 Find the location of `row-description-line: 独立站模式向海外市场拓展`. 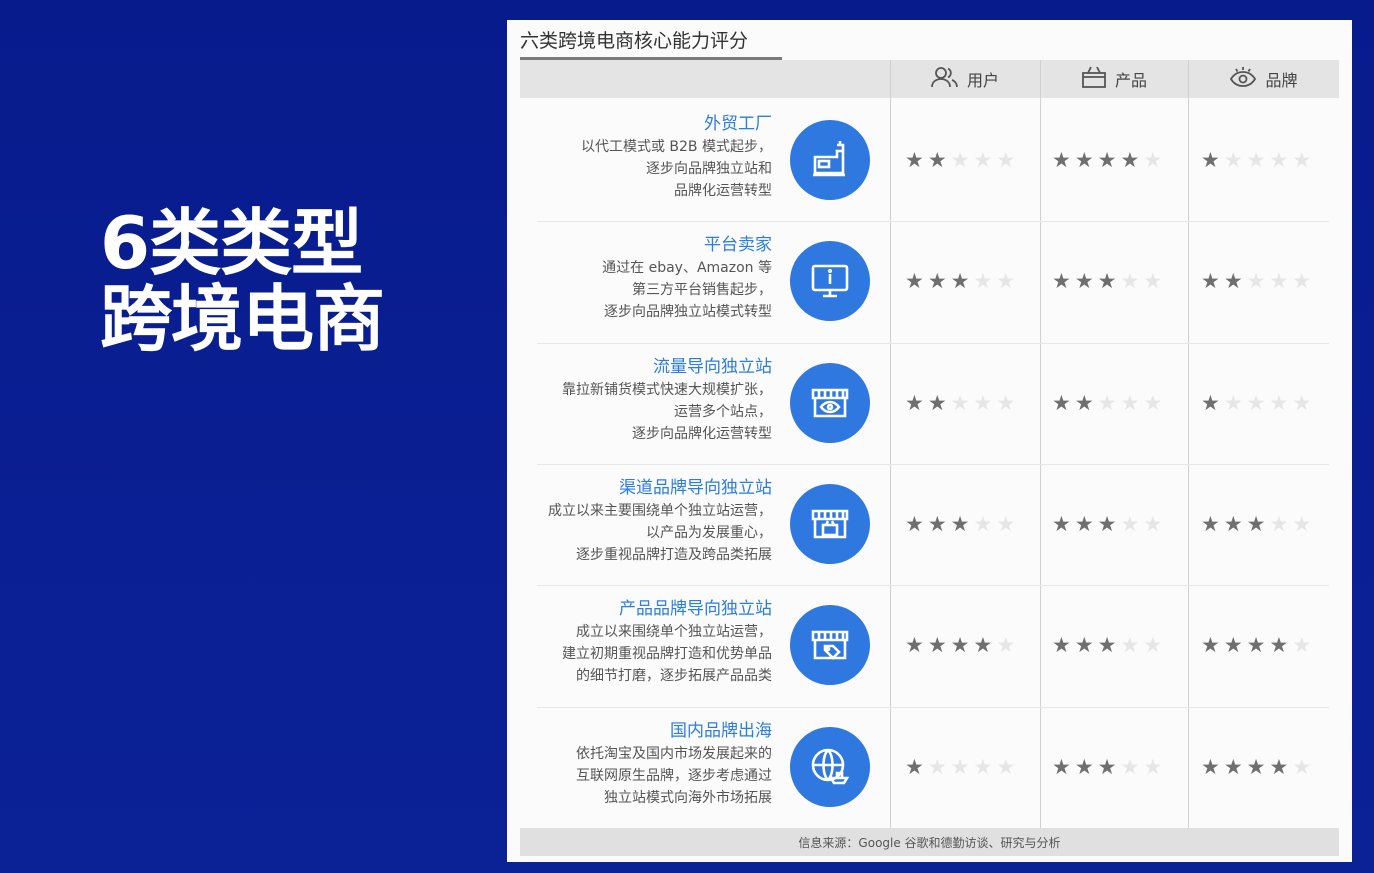

row-description-line: 独立站模式向海外市场拓展 is located at coordinates (688, 797).